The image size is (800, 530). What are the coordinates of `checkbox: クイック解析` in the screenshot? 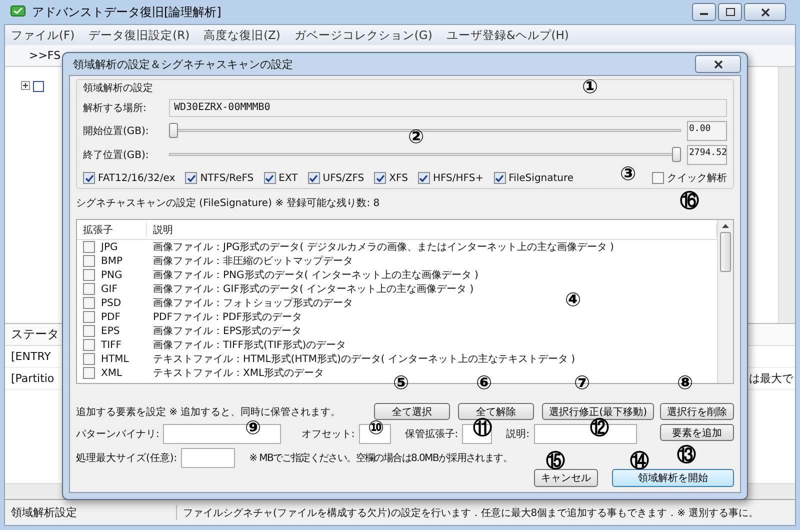 It's located at (689, 178).